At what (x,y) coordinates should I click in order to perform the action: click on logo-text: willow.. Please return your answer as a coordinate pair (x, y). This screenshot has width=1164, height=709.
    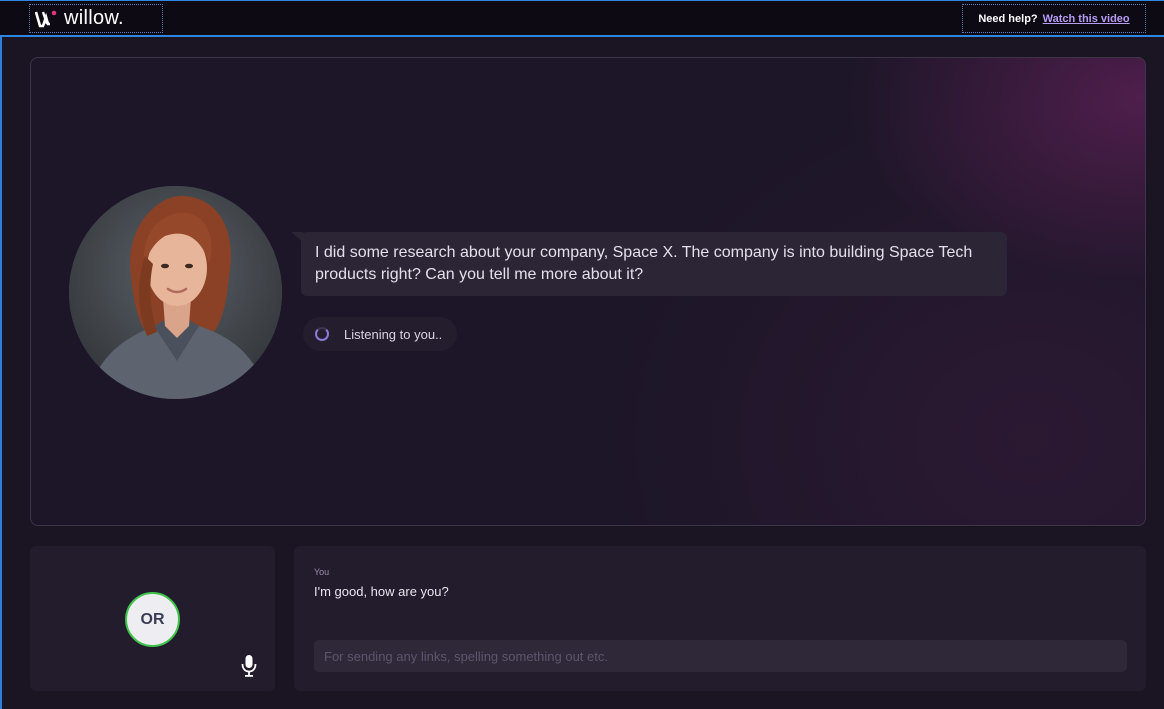
    Looking at the image, I should click on (94, 18).